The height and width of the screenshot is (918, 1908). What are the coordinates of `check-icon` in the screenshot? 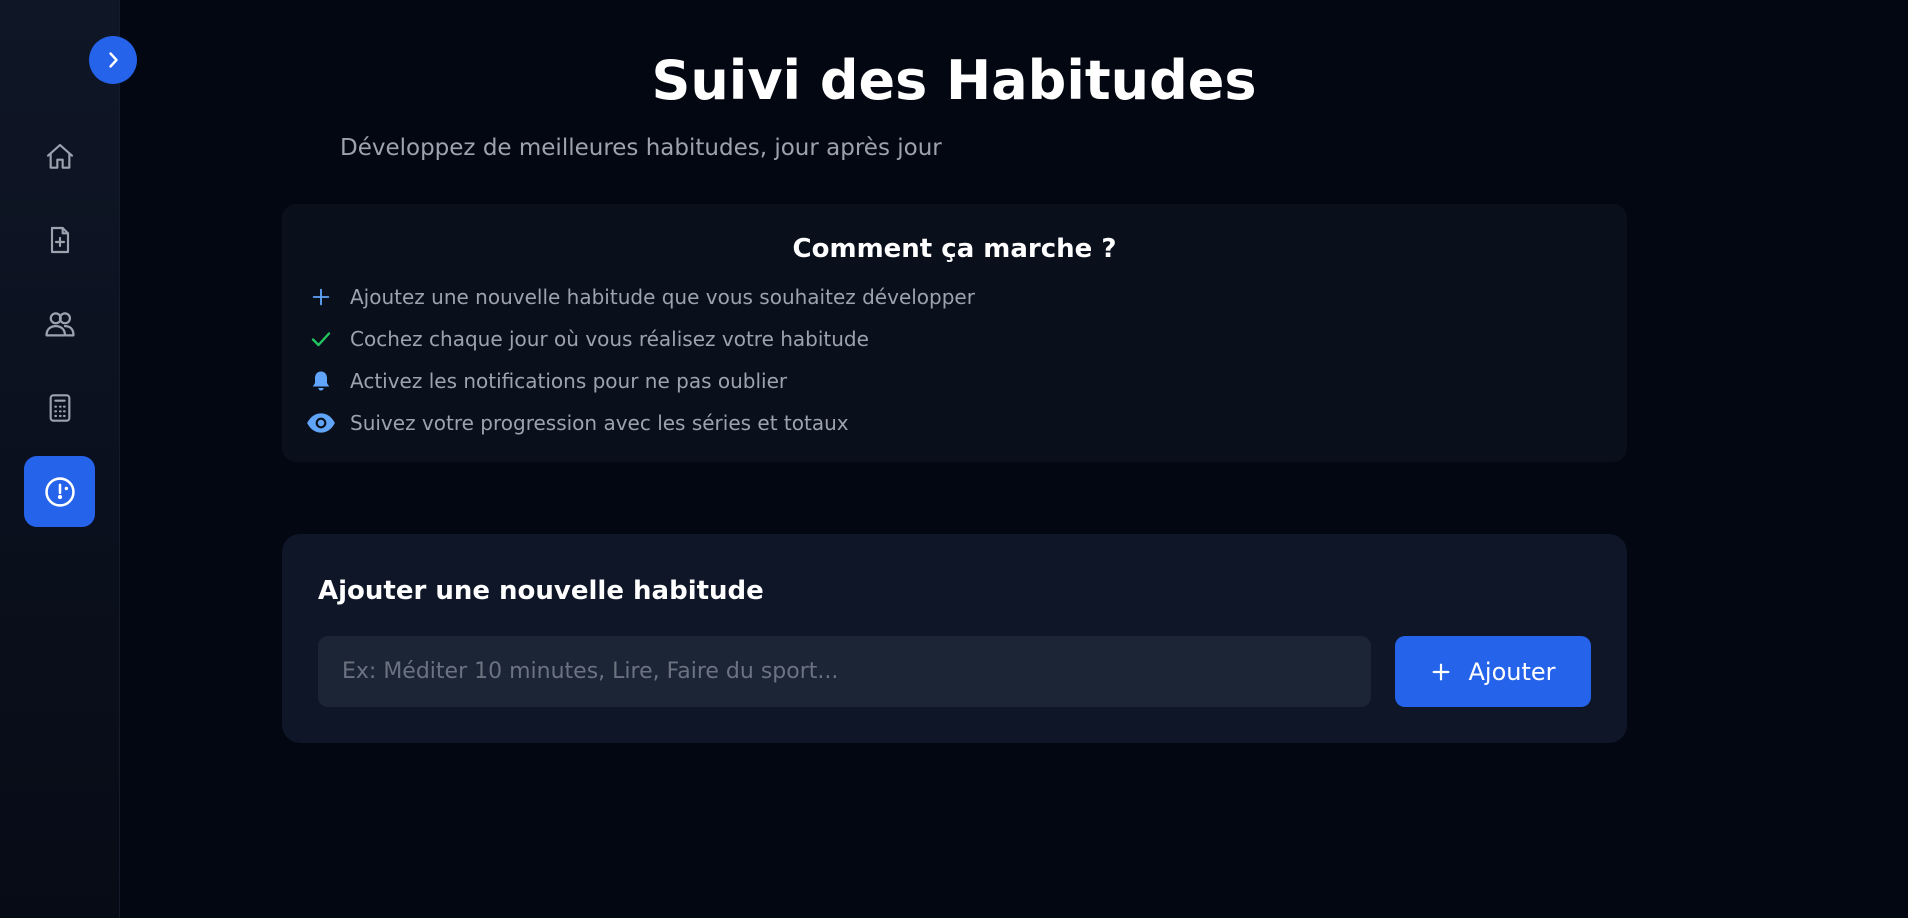 It's located at (321, 339).